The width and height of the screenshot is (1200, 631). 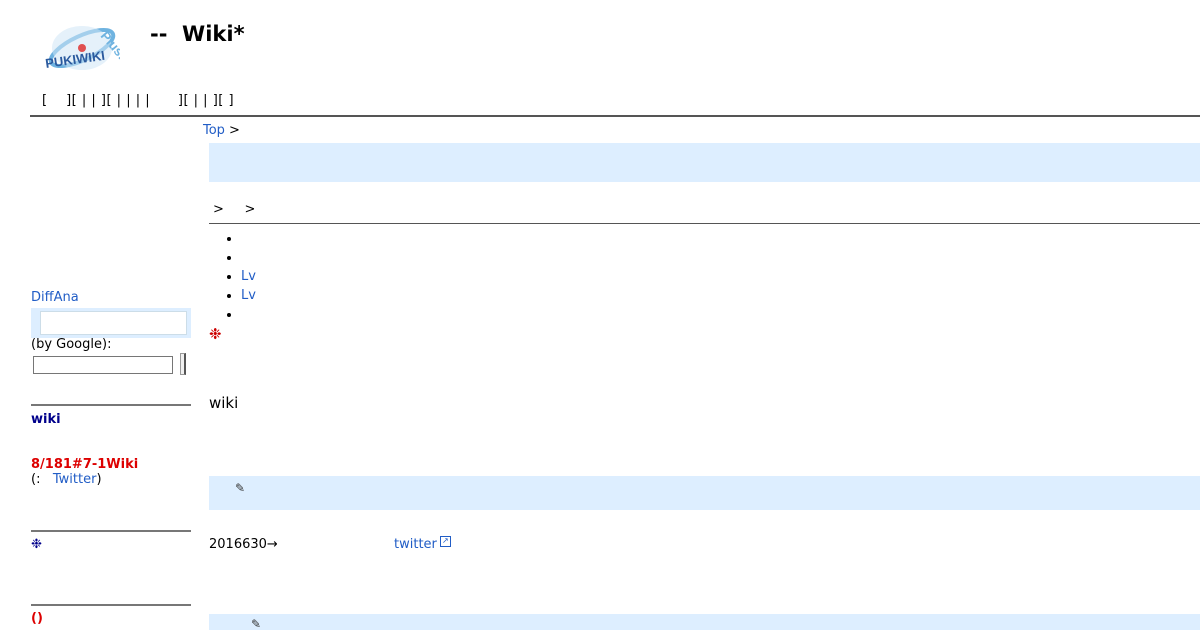 What do you see at coordinates (704, 223) in the screenshot?
I see `section-divider` at bounding box center [704, 223].